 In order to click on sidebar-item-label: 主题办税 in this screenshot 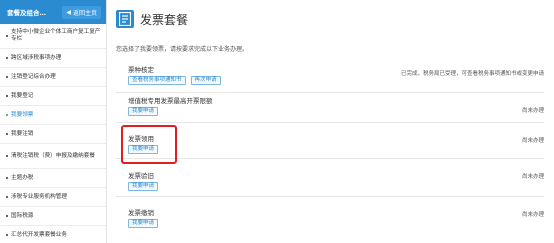, I will do `click(22, 177)`.